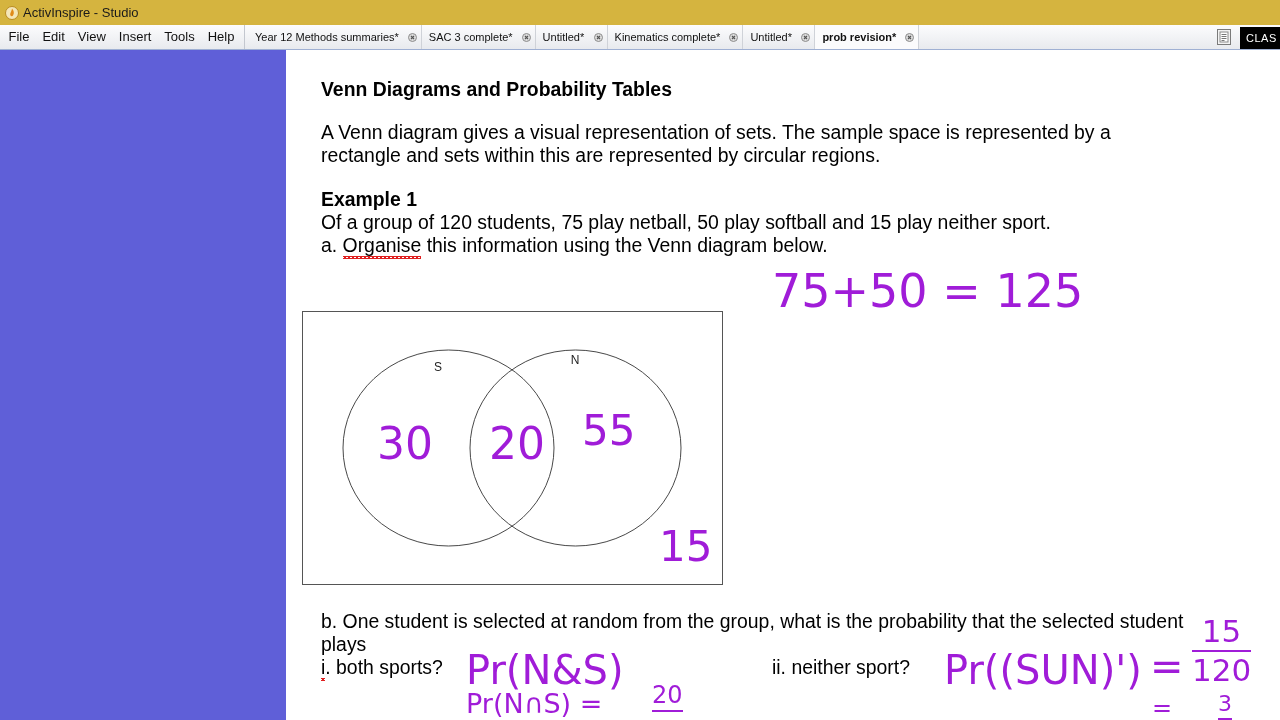 Image resolution: width=1280 pixels, height=720 pixels. Describe the element at coordinates (686, 547) in the screenshot. I see `handwritten-note: 15` at that location.